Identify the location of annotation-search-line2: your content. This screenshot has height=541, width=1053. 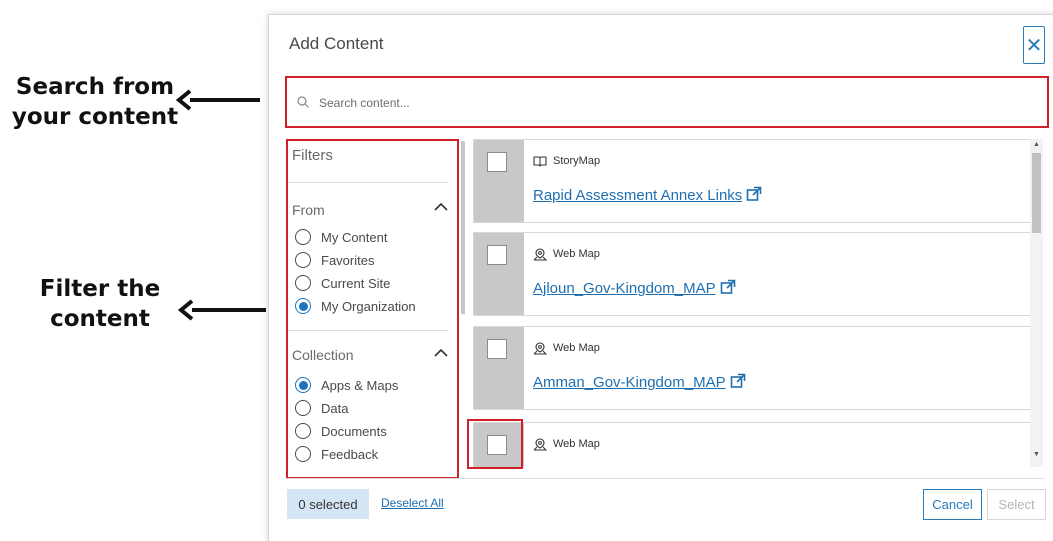
(95, 117).